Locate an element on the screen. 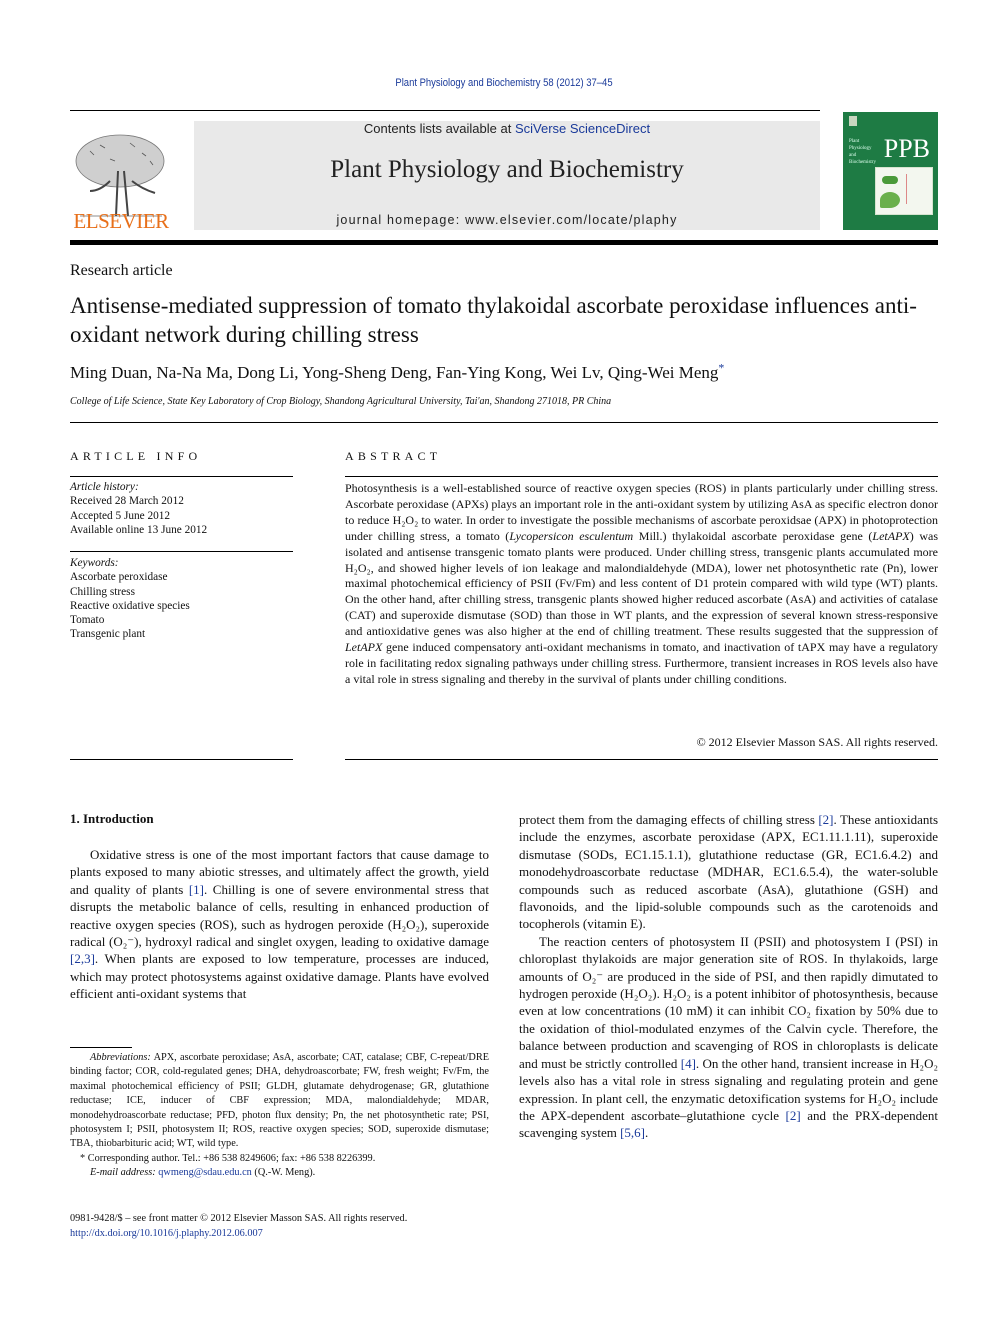  keyword: Reactive oxidative species is located at coordinates (130, 605).